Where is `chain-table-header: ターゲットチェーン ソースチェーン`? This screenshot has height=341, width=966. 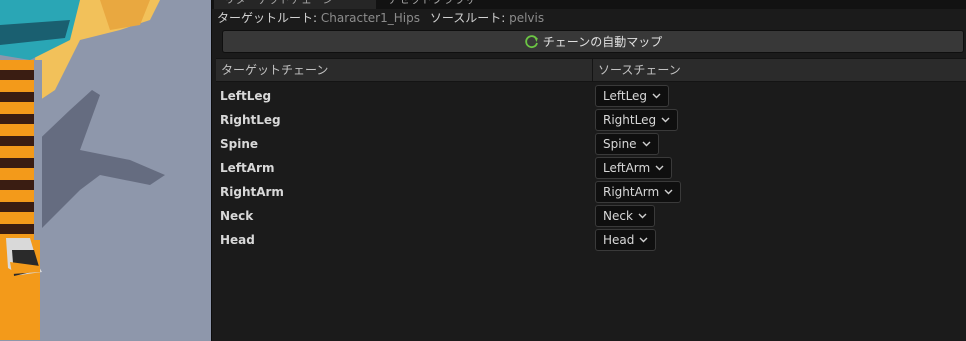 chain-table-header: ターゲットチェーン ソースチェーン is located at coordinates (591, 70).